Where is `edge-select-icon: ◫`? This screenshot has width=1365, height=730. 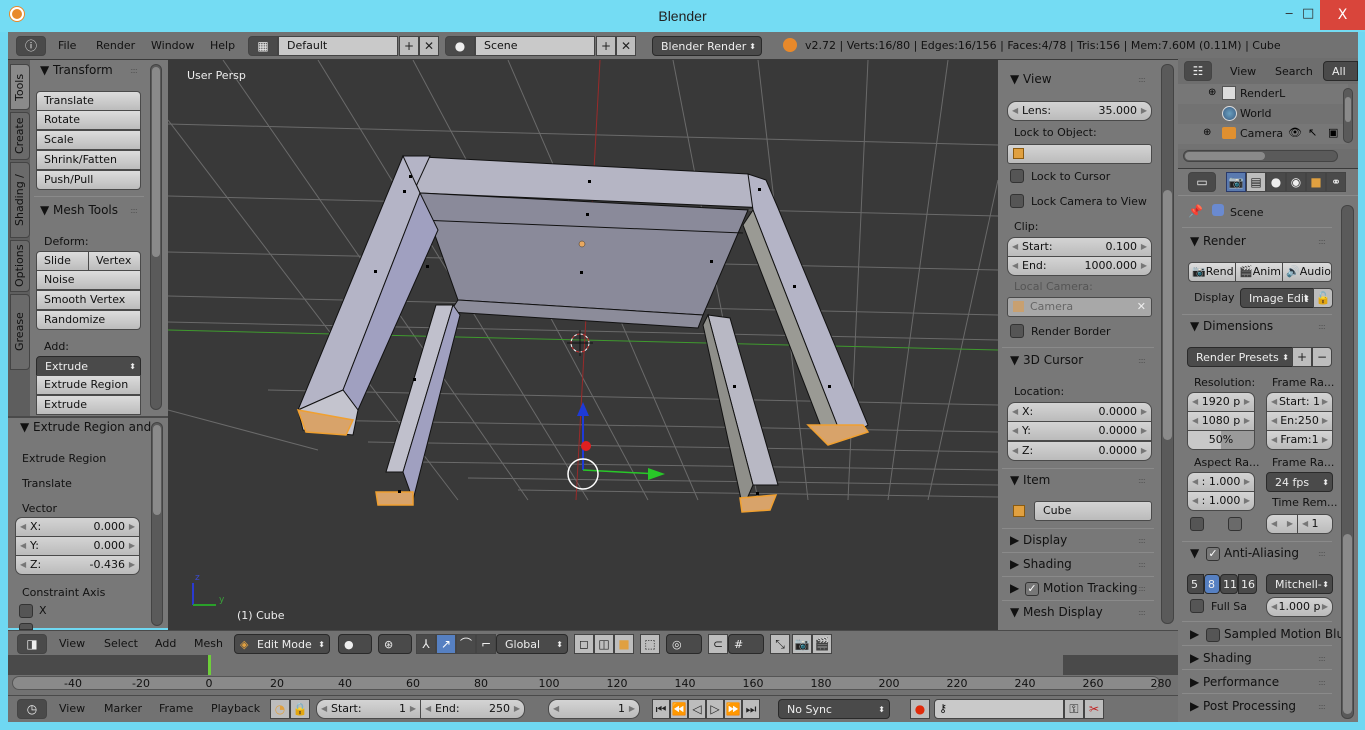
edge-select-icon: ◫ is located at coordinates (604, 644).